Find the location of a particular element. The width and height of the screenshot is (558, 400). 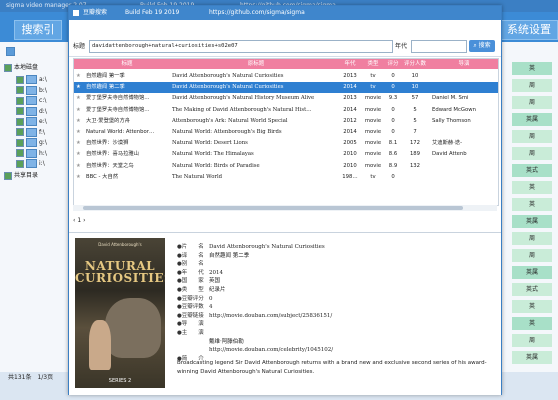

search-button: ⌕ 搜索 is located at coordinates (482, 46).